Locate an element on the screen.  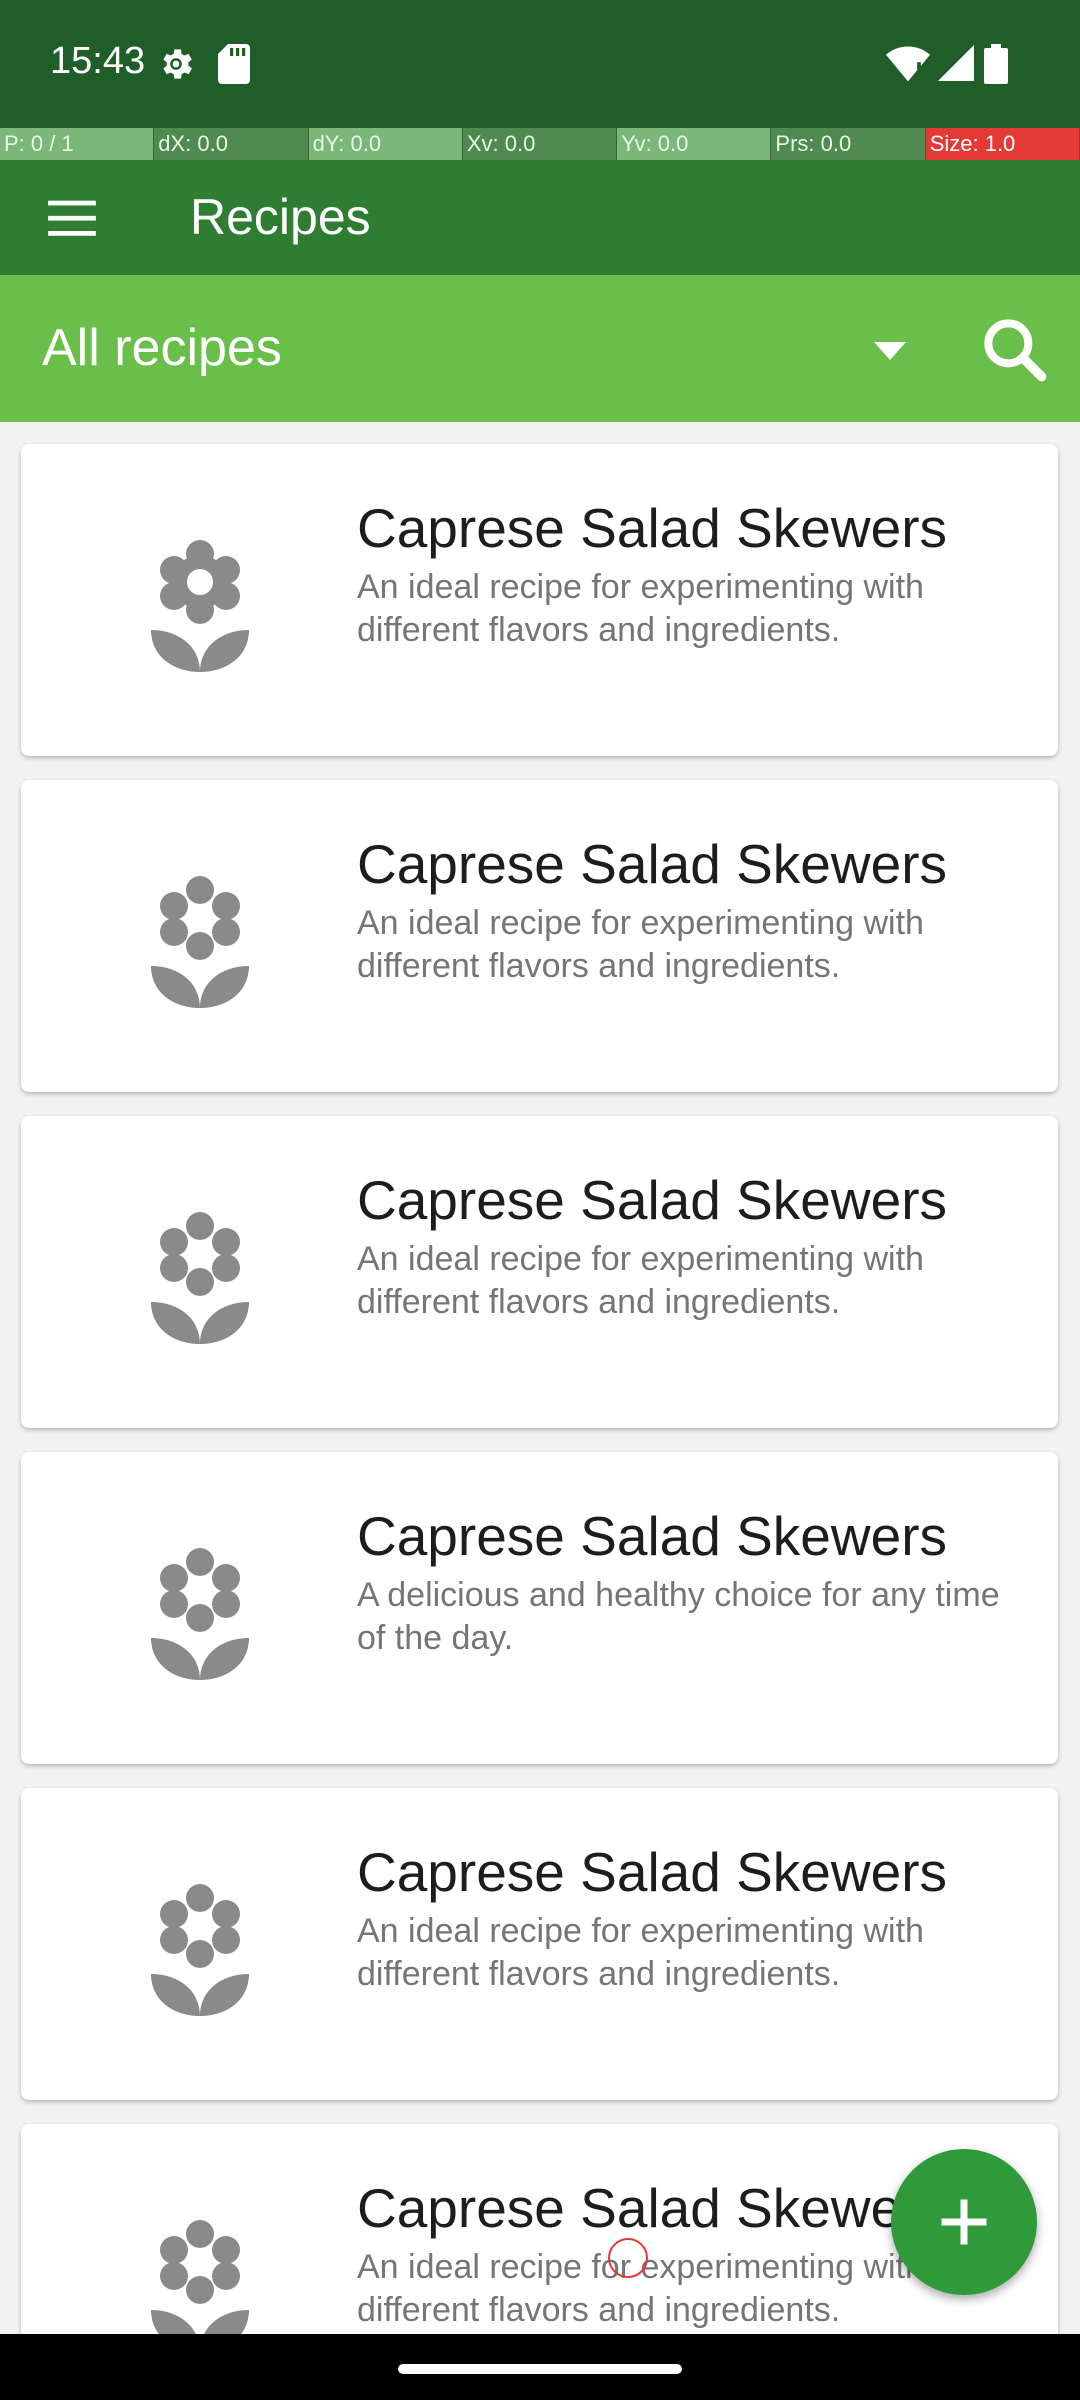
battery-icon is located at coordinates (996, 64).